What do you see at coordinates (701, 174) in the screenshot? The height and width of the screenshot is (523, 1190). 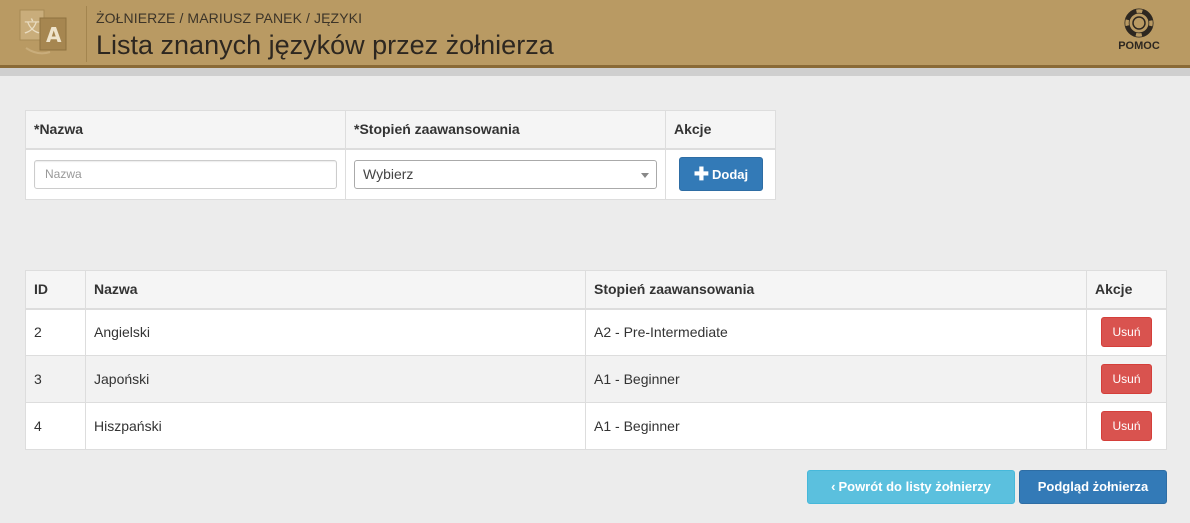 I see `plus-icon: ✚` at bounding box center [701, 174].